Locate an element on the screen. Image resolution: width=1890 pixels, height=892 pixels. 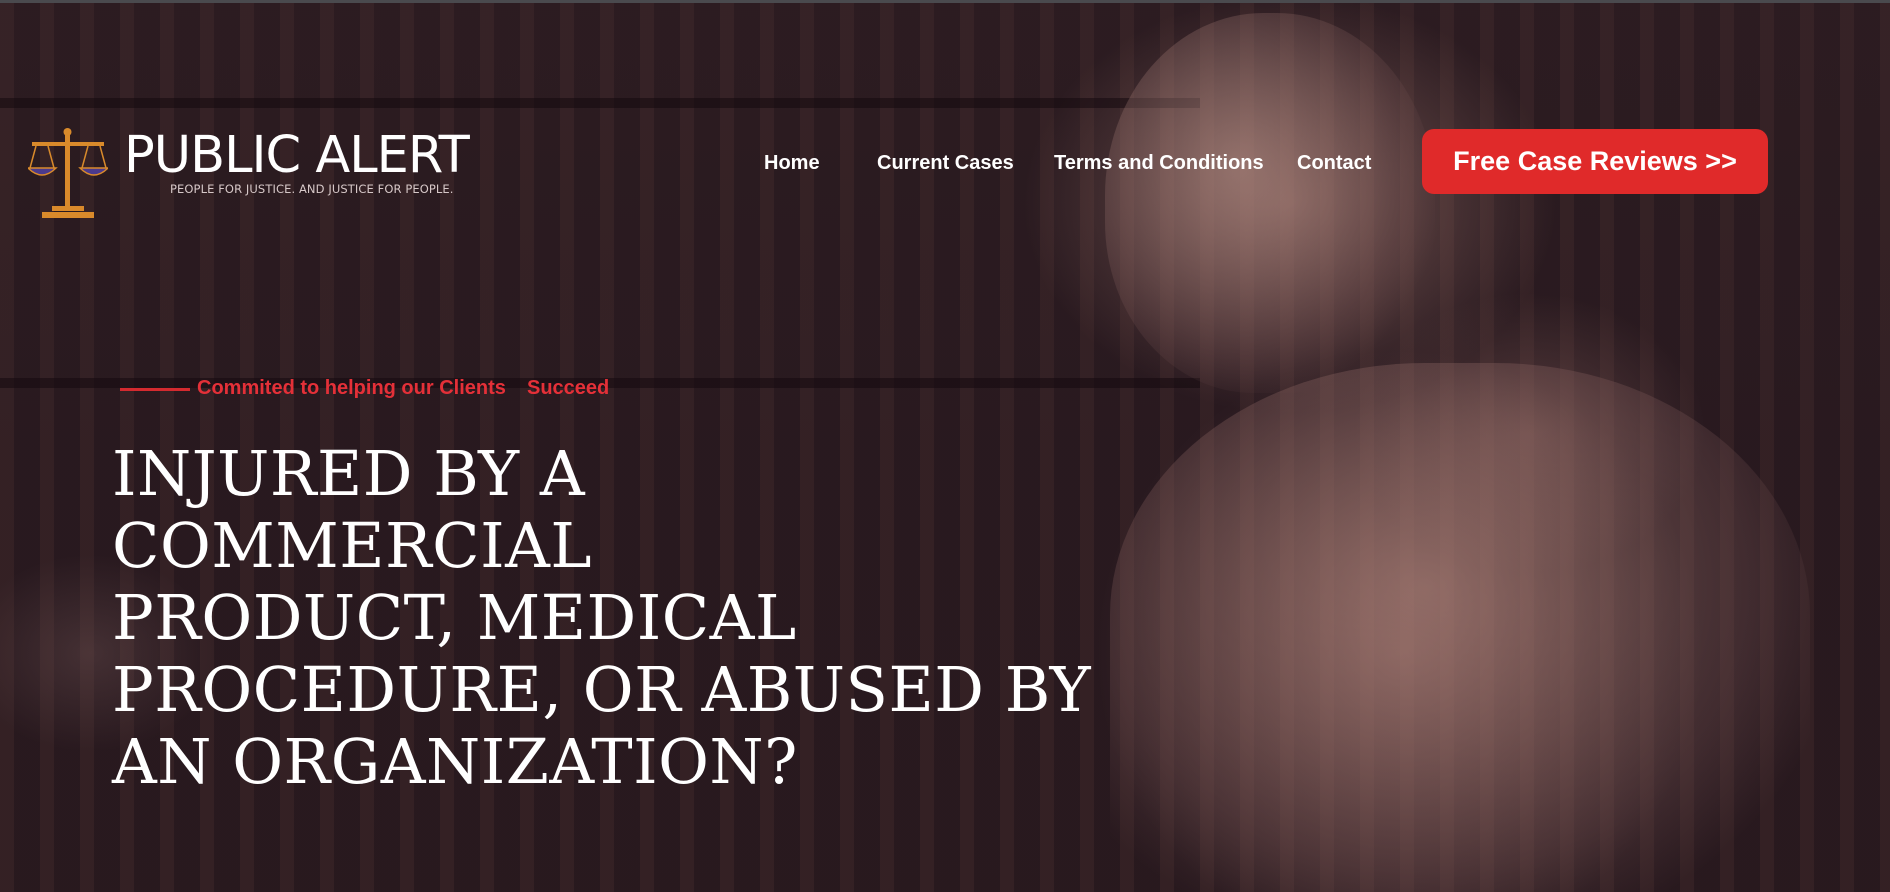
bookshelf-shelf is located at coordinates (600, 103).